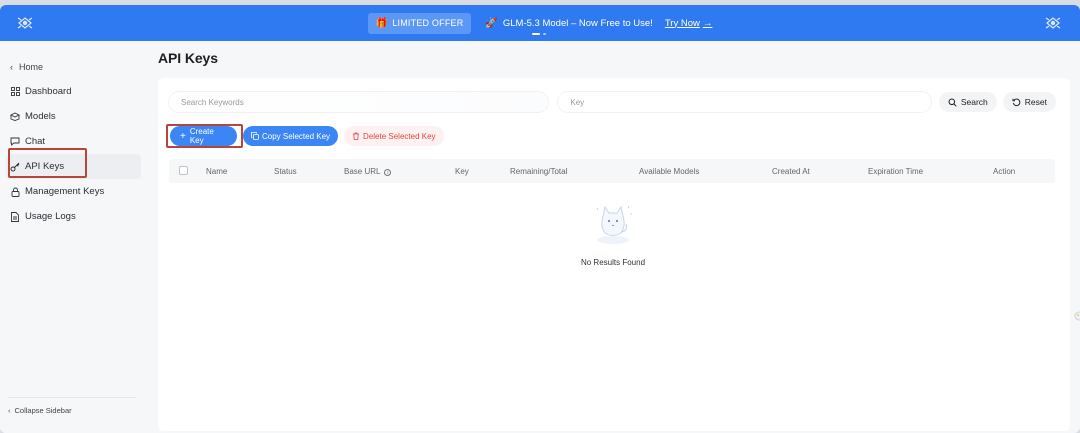  I want to click on key-input: Key, so click(744, 102).